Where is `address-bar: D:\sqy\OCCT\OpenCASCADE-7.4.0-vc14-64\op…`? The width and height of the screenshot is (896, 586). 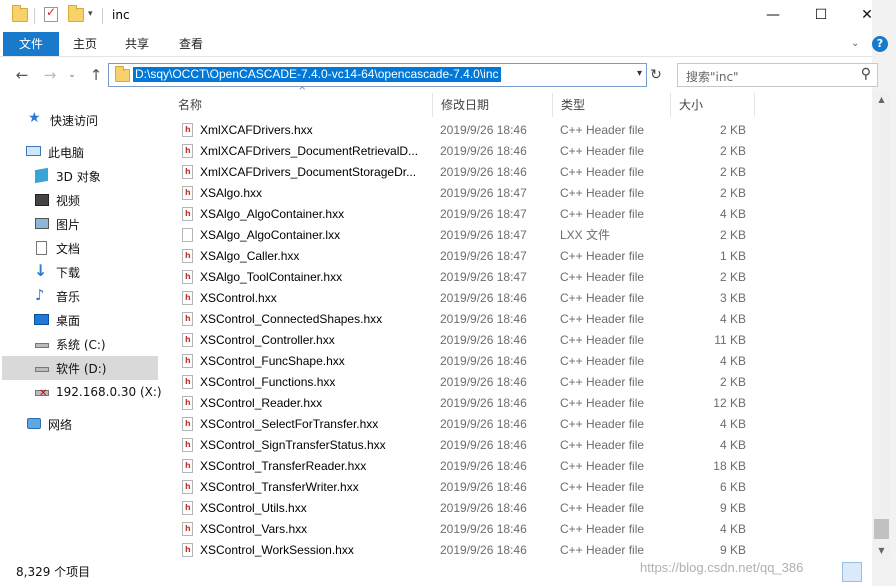 address-bar: D:\sqy\OCCT\OpenCASCADE-7.4.0-vc14-64\op… is located at coordinates (377, 75).